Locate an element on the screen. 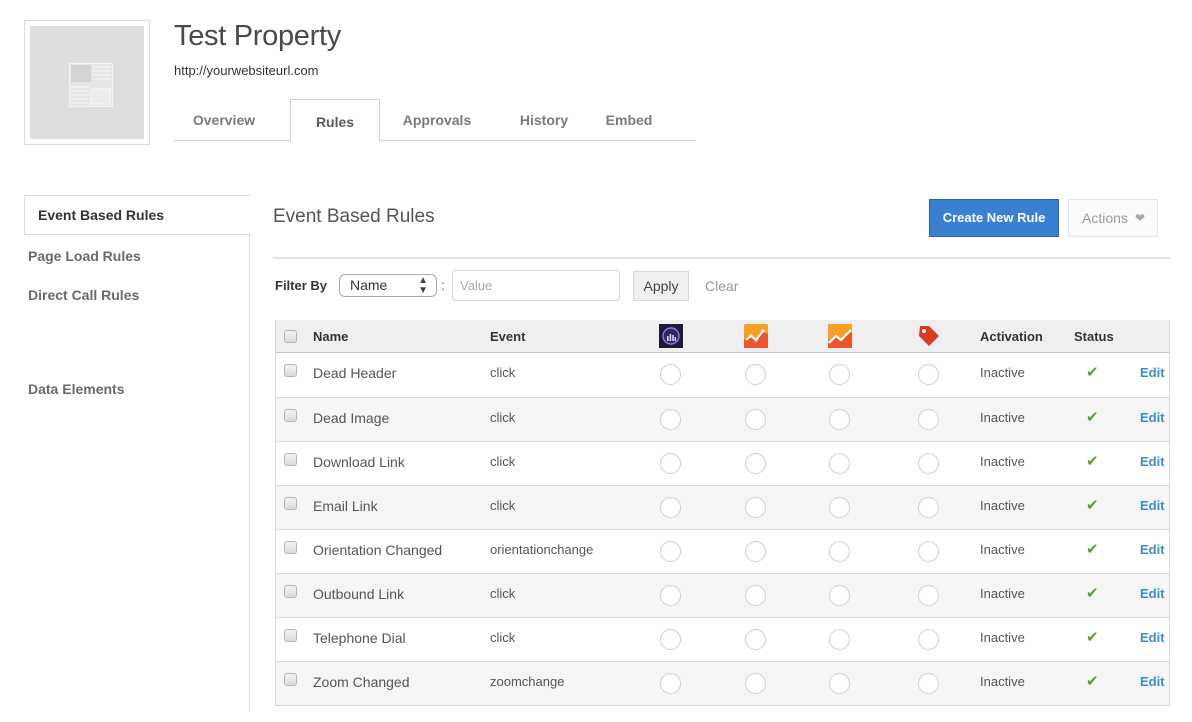 The image size is (1192, 722). rule-name: Zoom Changed is located at coordinates (361, 682).